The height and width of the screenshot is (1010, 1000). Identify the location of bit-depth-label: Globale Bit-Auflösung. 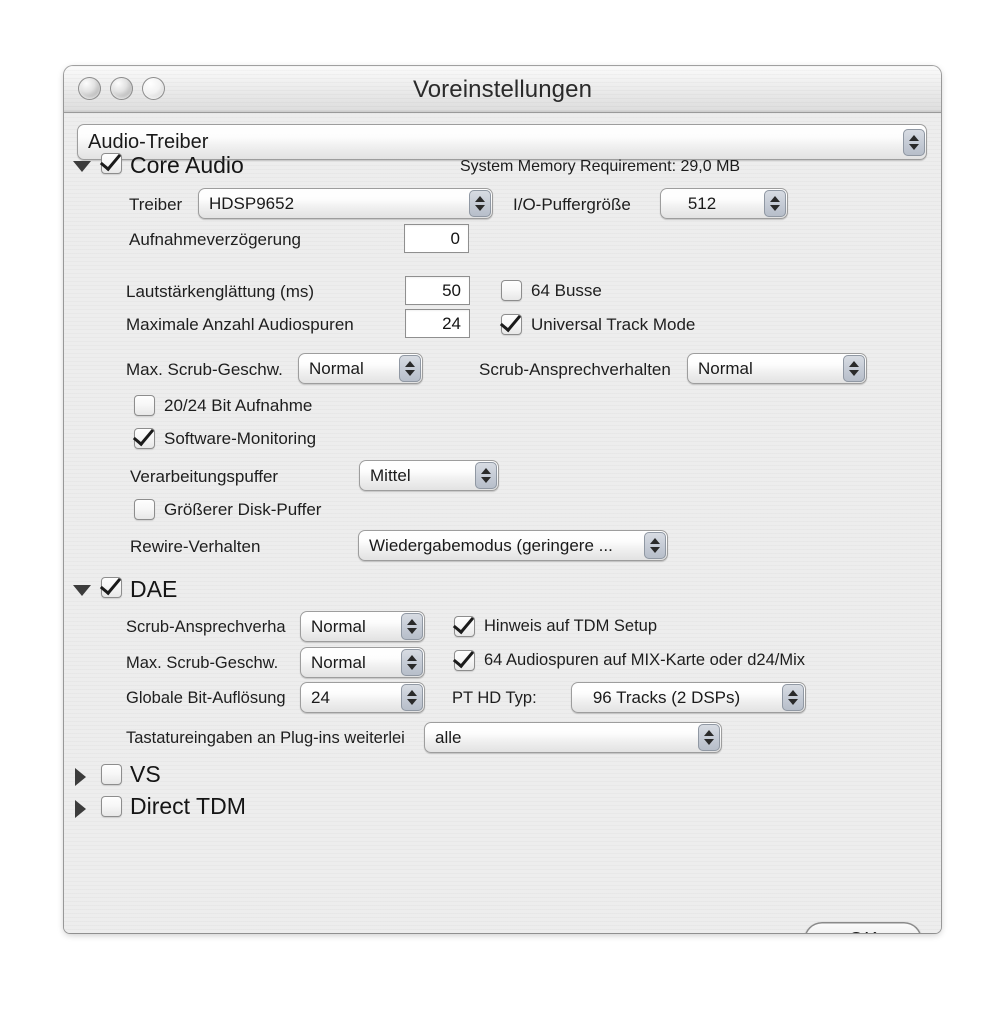
(206, 698).